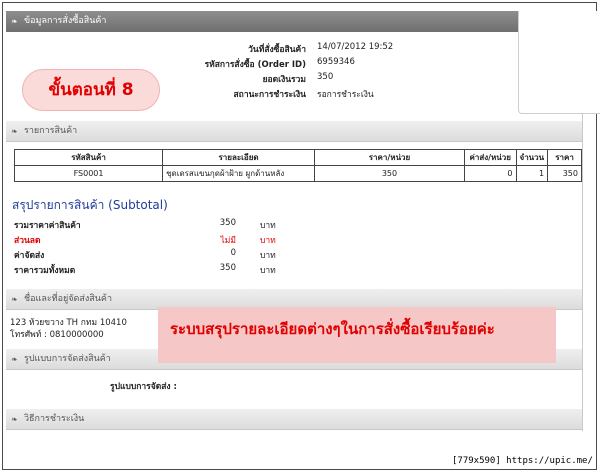 Image resolution: width=600 pixels, height=473 pixels. I want to click on cell-shipping-per-unit: 0, so click(490, 173).